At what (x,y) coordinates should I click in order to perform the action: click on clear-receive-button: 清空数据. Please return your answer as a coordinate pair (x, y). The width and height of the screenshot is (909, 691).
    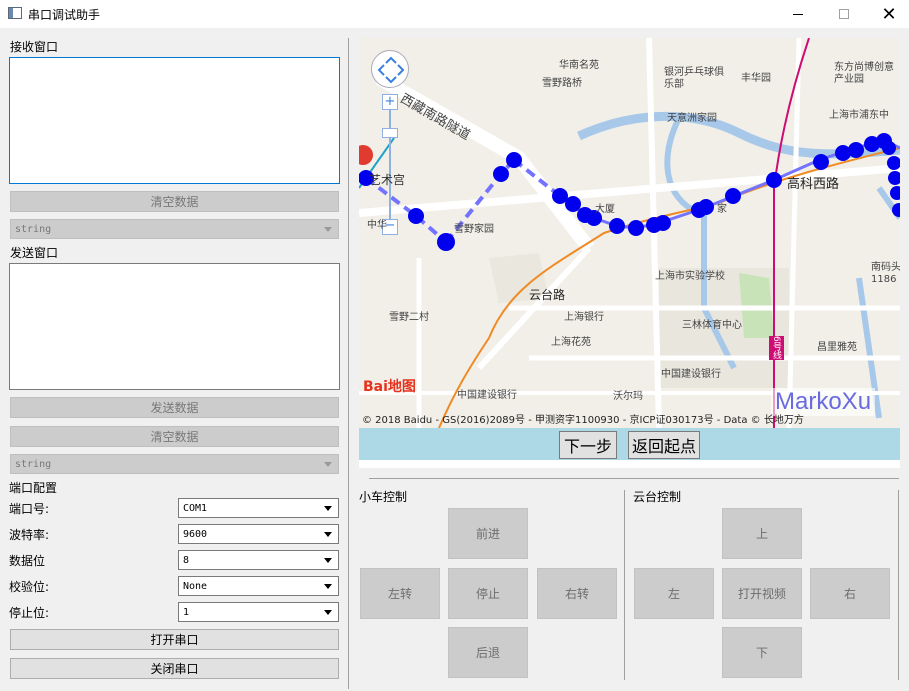
    Looking at the image, I should click on (174, 201).